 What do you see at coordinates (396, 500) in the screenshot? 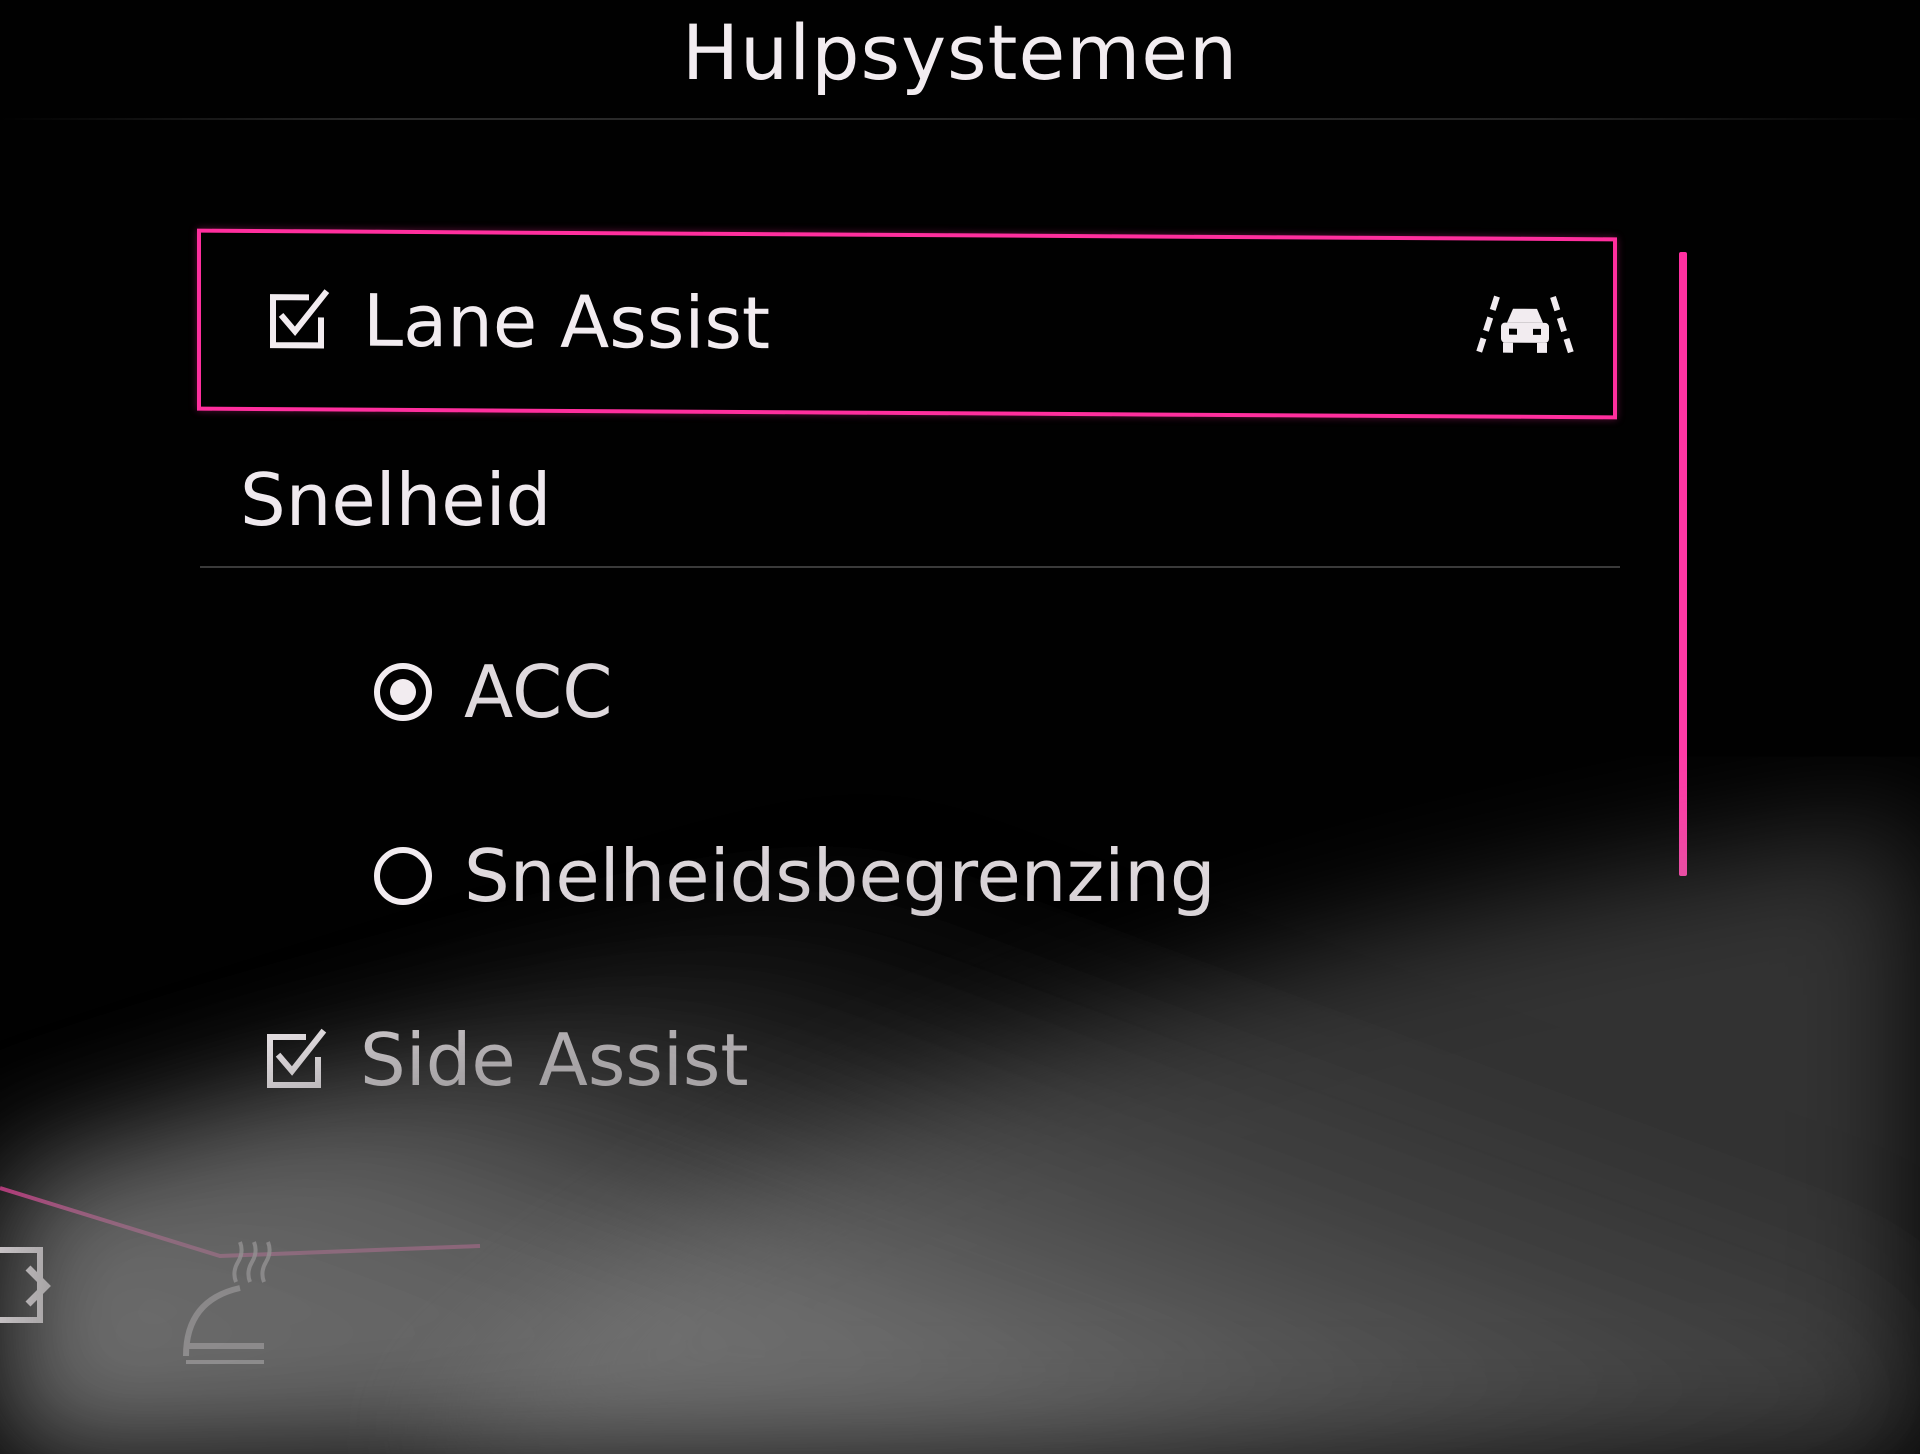
I see `speed-section-label: Snelheid` at bounding box center [396, 500].